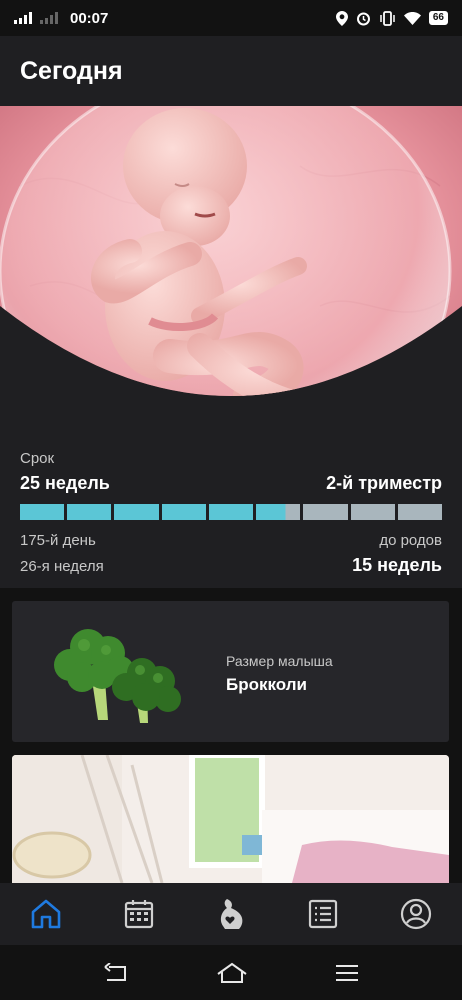  I want to click on nav-profile, so click(416, 914).